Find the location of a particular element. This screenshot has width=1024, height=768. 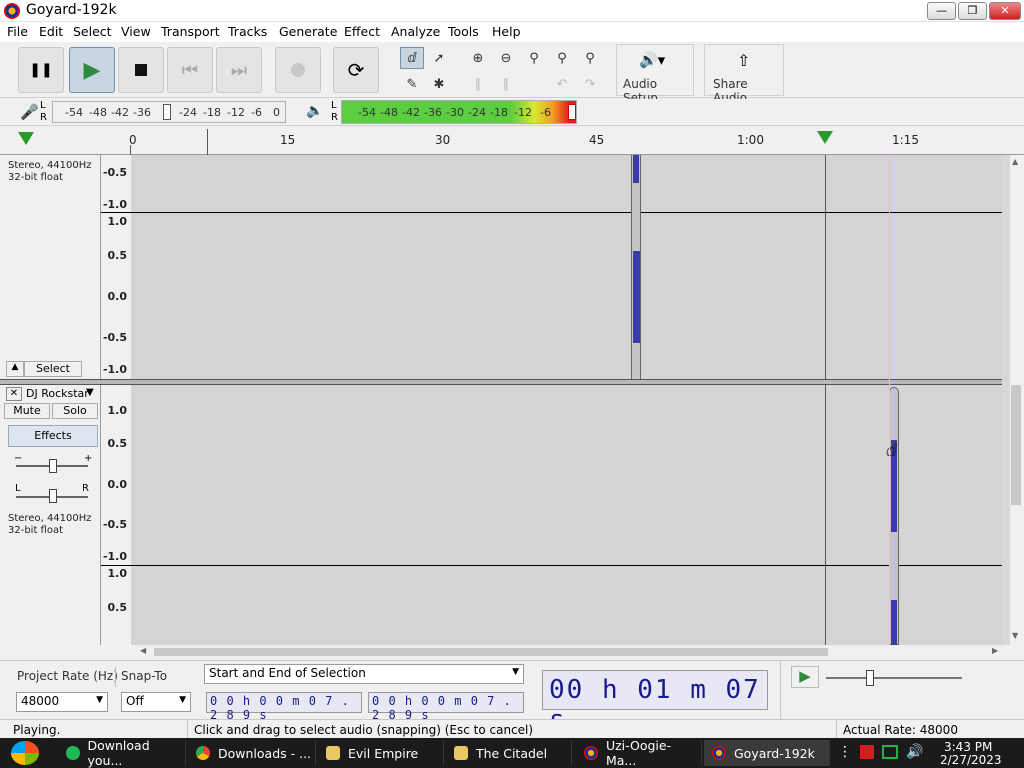

menu-transport: Transport is located at coordinates (190, 31).